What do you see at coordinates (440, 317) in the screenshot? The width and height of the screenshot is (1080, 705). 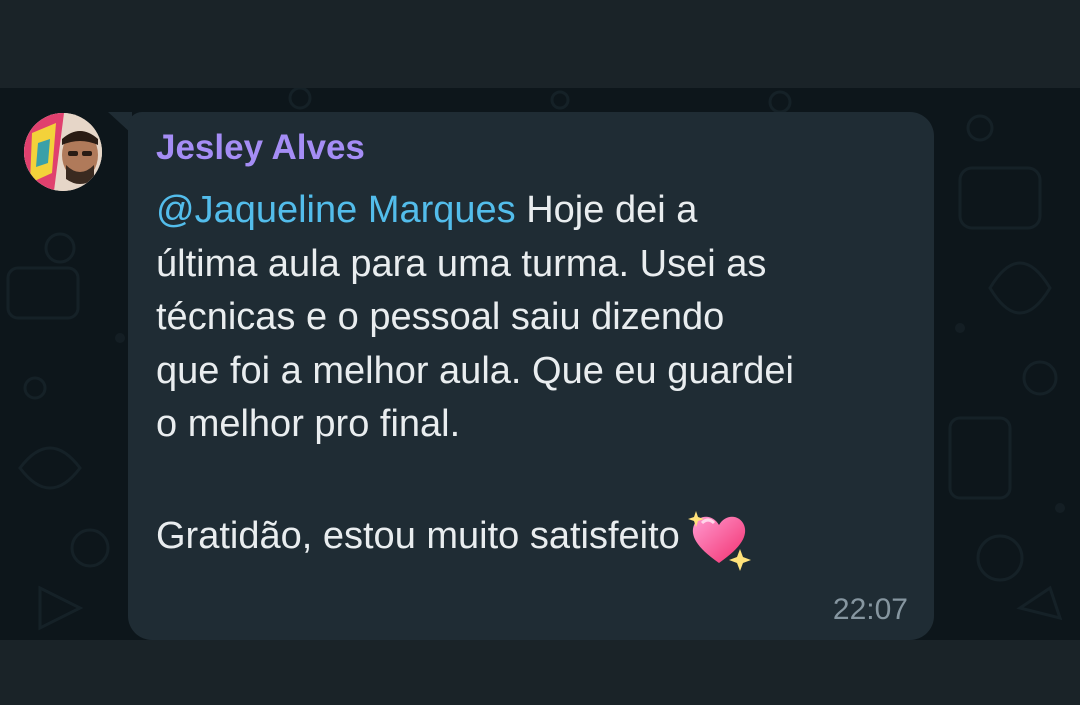 I see `message-line: técnicas e o pessoal saiu dizendo` at bounding box center [440, 317].